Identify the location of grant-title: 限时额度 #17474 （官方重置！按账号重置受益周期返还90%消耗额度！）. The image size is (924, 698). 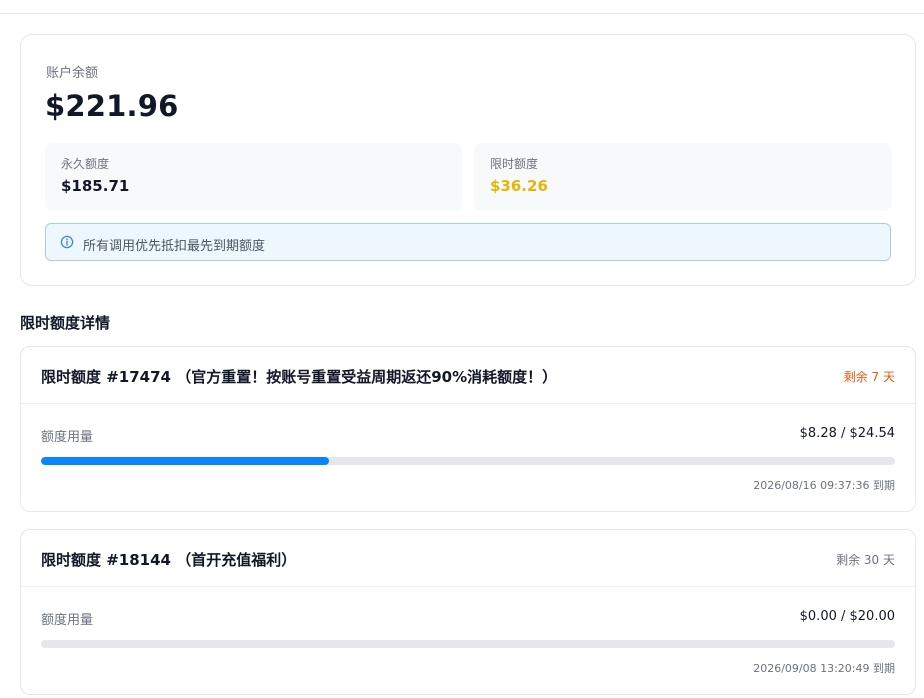
(299, 377).